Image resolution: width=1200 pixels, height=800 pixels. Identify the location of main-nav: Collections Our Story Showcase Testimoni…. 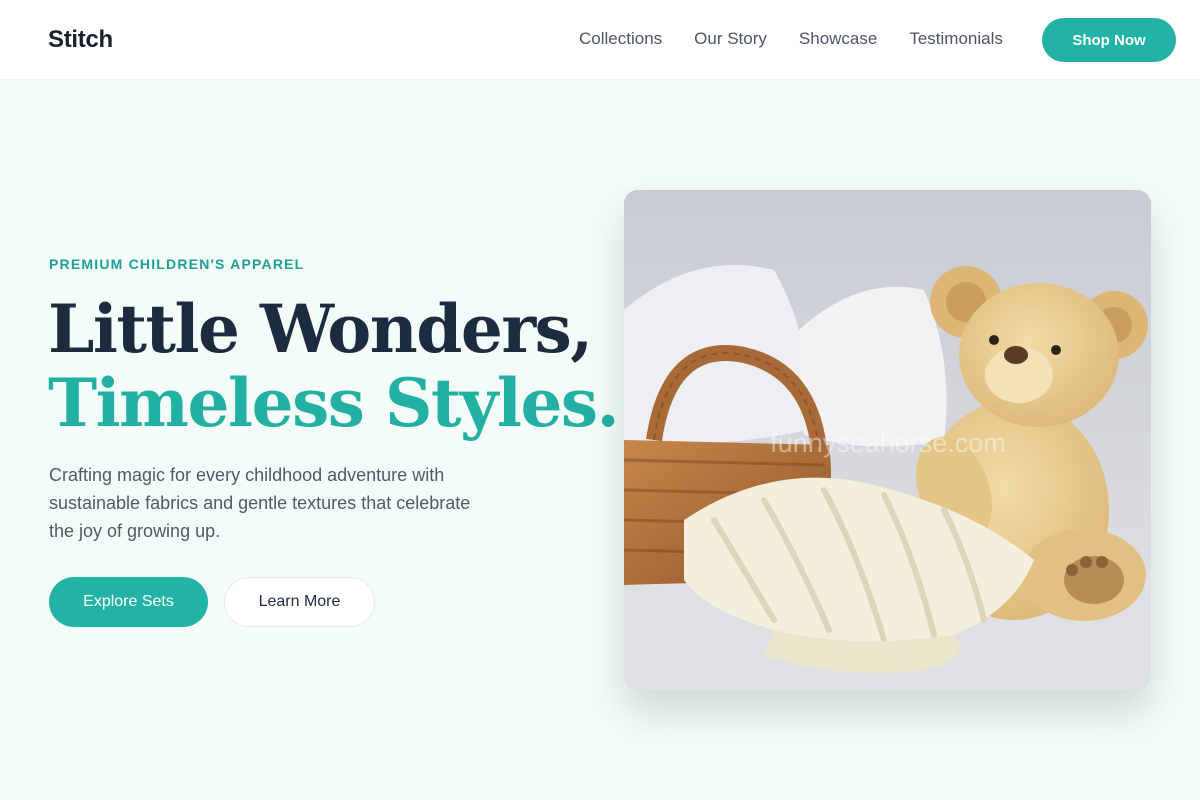
(791, 39).